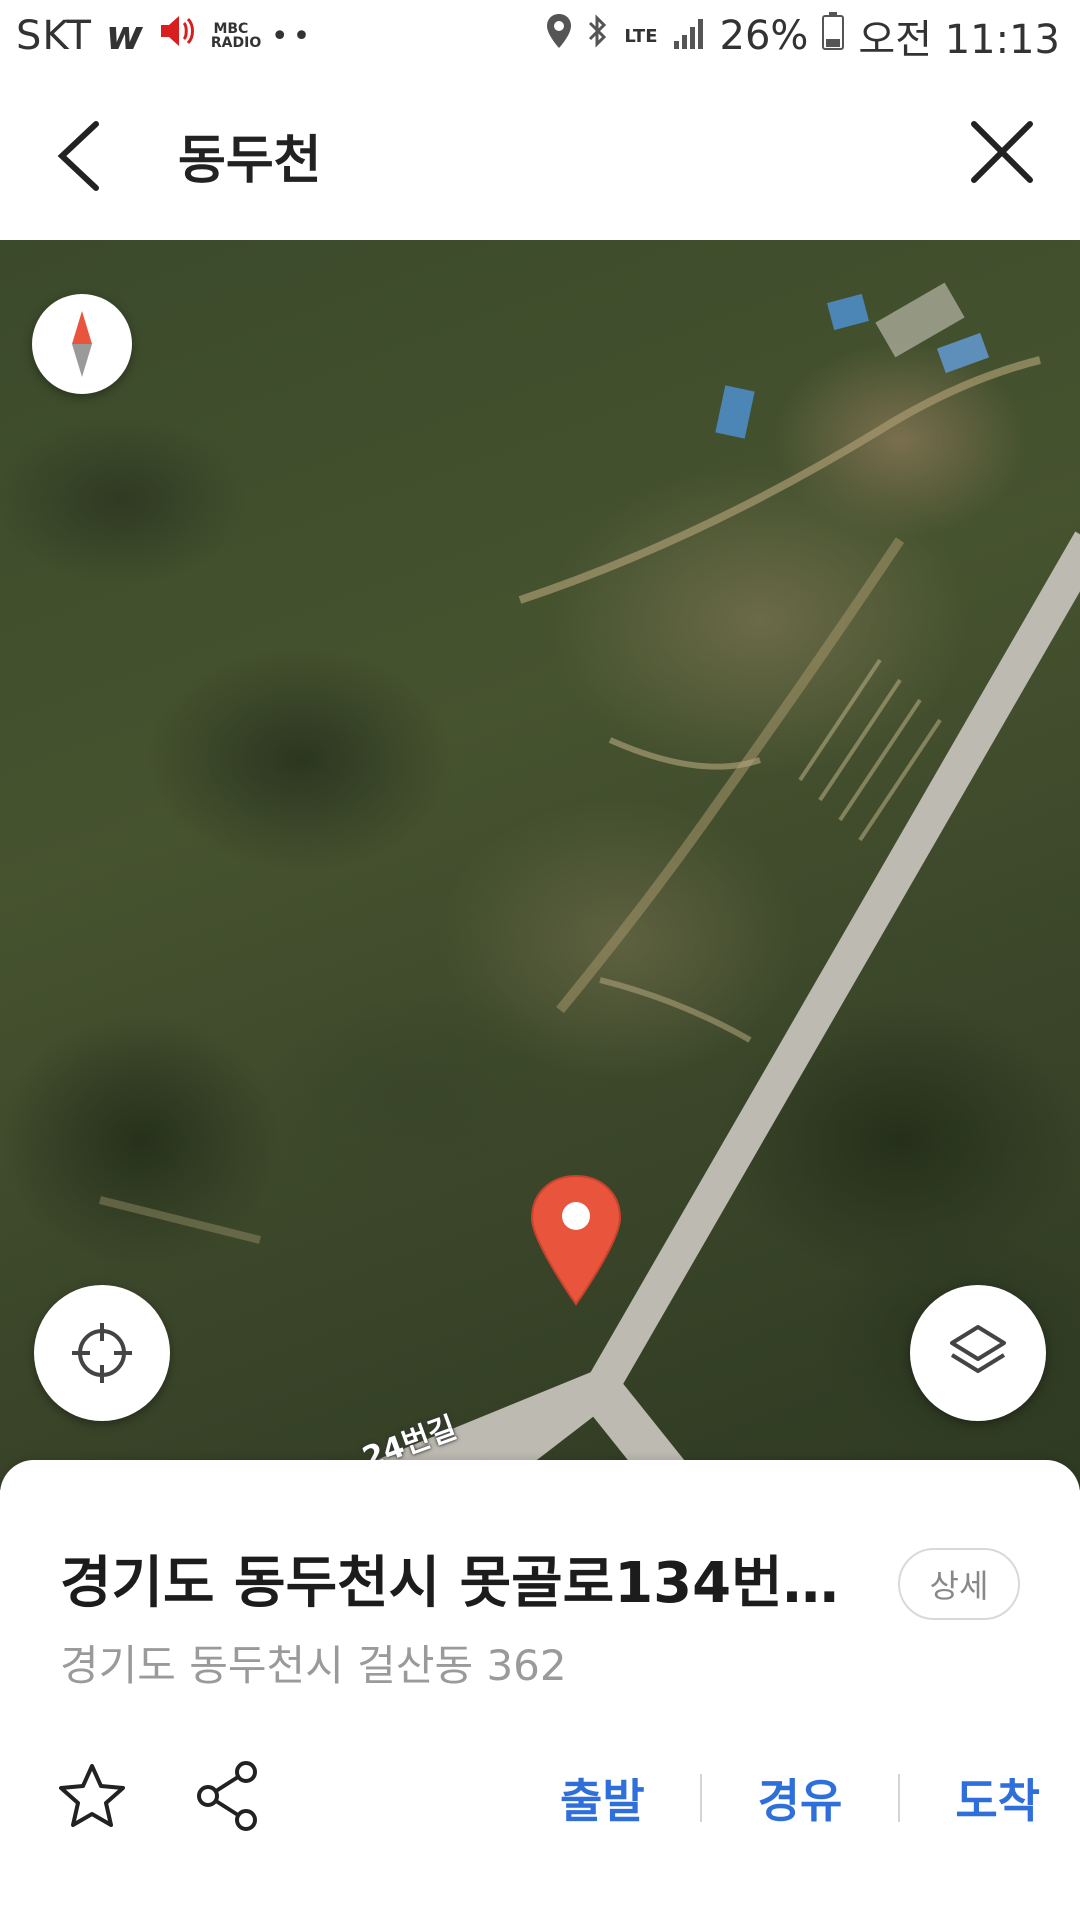 This screenshot has width=1080, height=1920. What do you see at coordinates (177, 36) in the screenshot?
I see `speaker-icon` at bounding box center [177, 36].